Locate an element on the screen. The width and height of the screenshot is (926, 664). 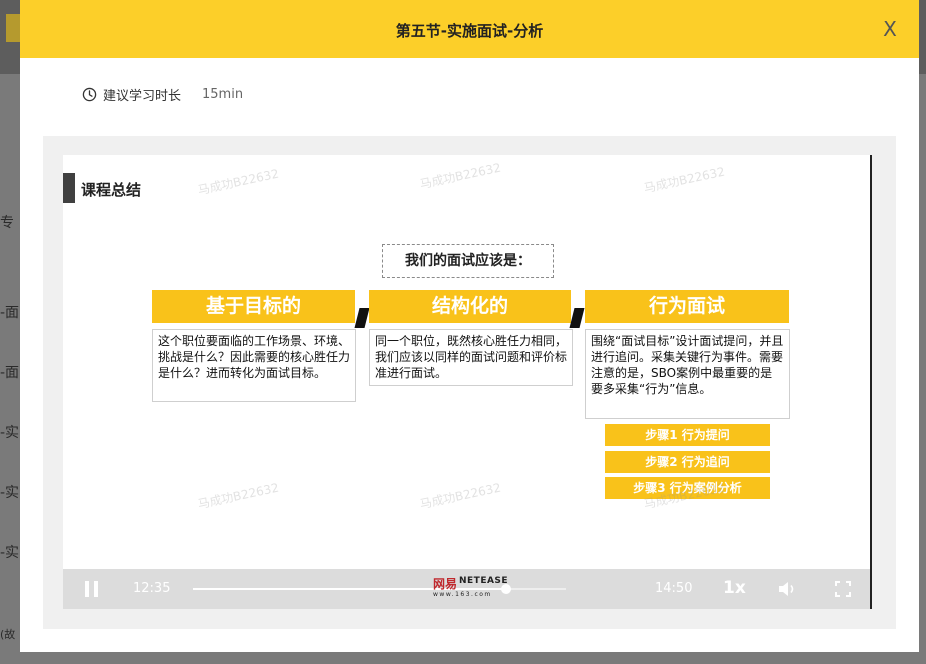
background-logo is located at coordinates (13, 28).